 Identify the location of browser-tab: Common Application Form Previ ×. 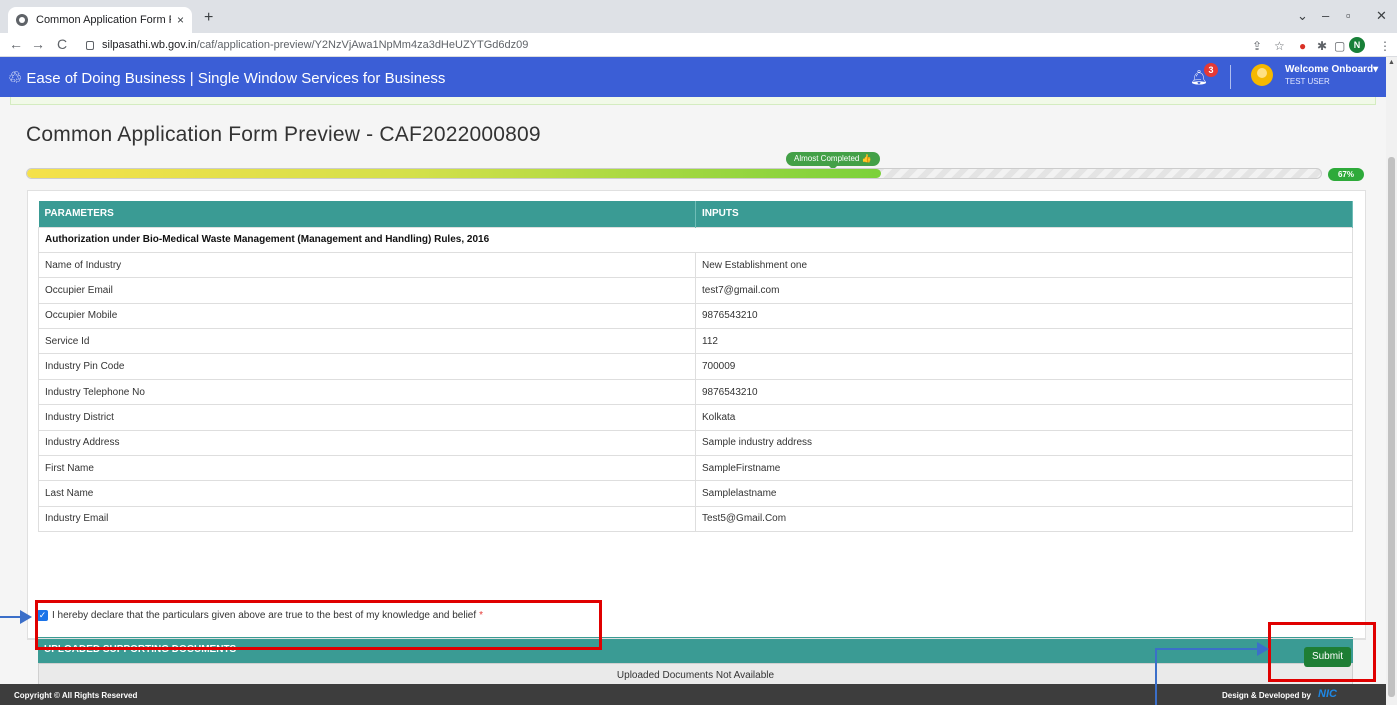
(100, 20).